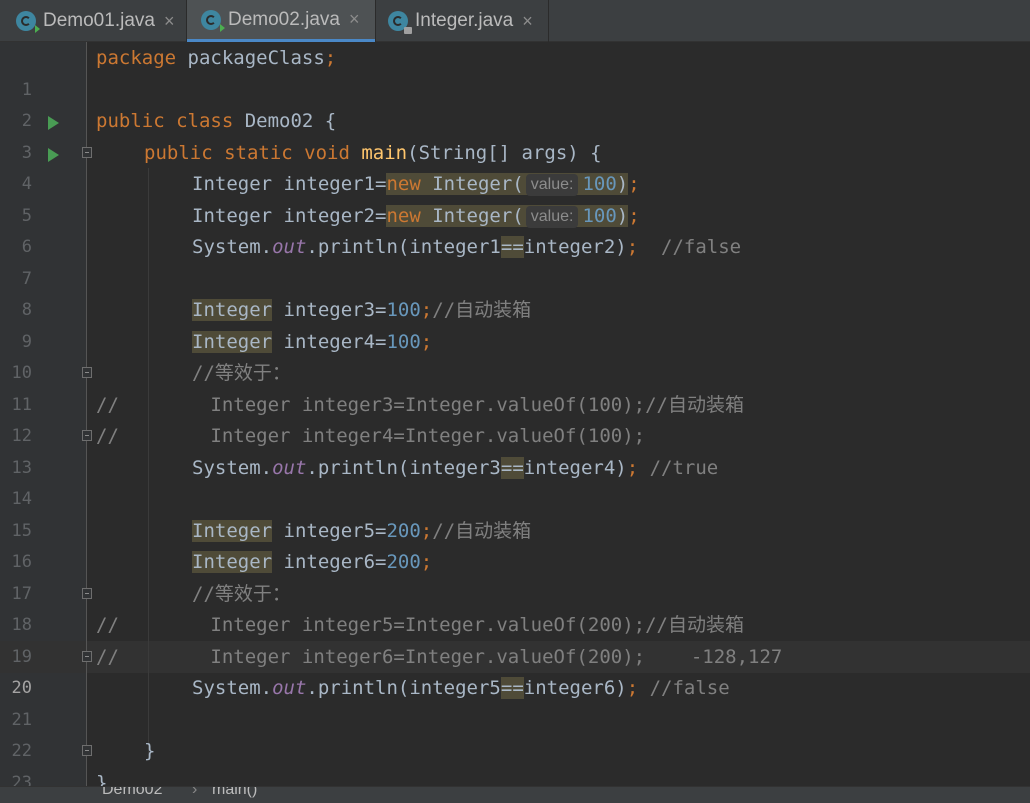 The height and width of the screenshot is (803, 1030). I want to click on breadcrumb-method: main(), so click(234, 793).